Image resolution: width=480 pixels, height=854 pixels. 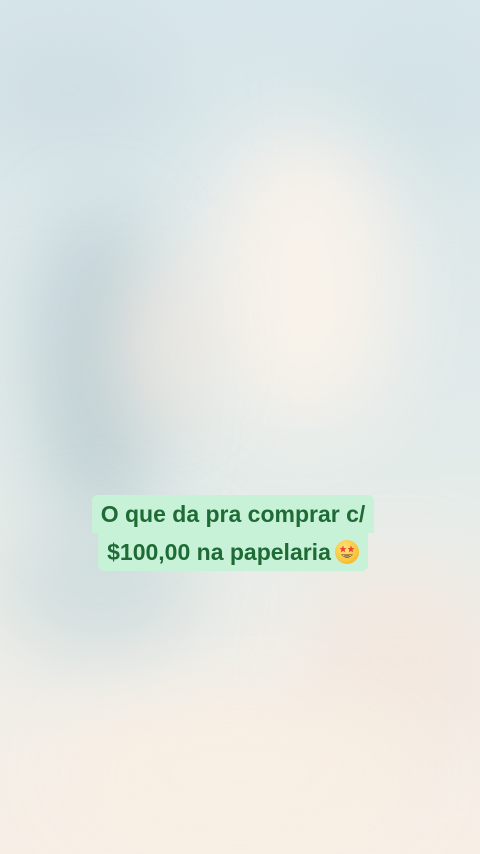 I want to click on caption-line-2-text: $100,00 na papelaria, so click(x=219, y=552).